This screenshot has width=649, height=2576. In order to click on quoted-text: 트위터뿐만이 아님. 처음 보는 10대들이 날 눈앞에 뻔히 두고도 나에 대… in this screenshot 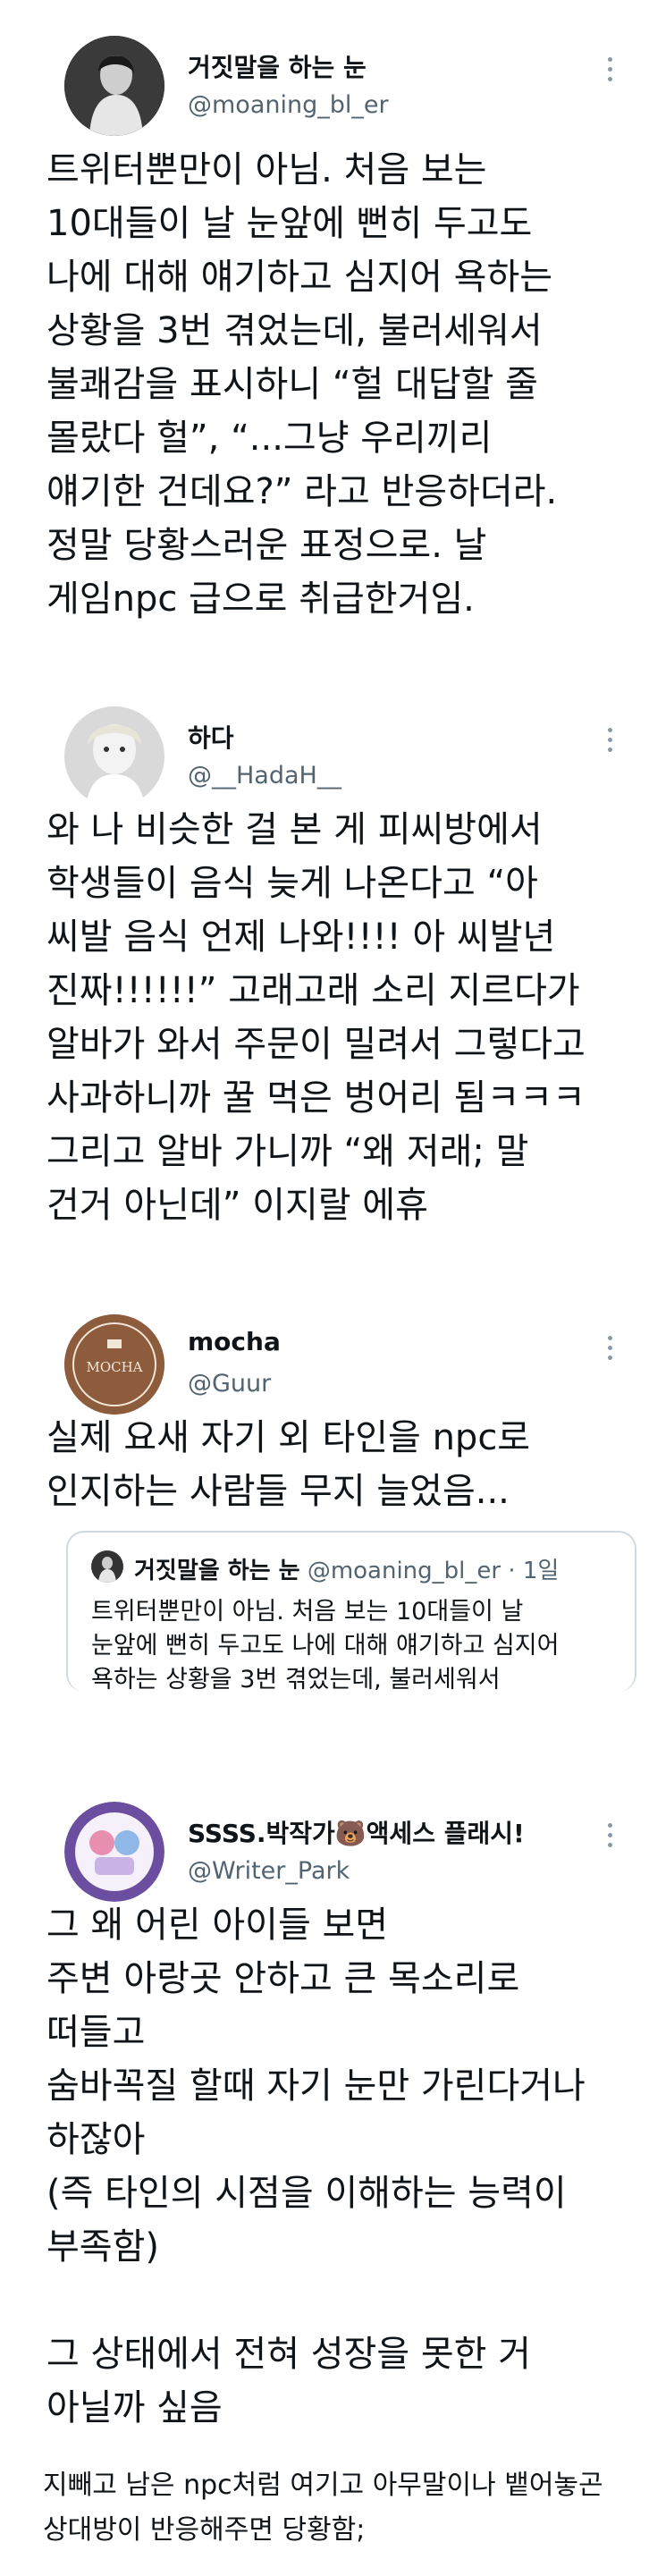, I will do `click(325, 1643)`.